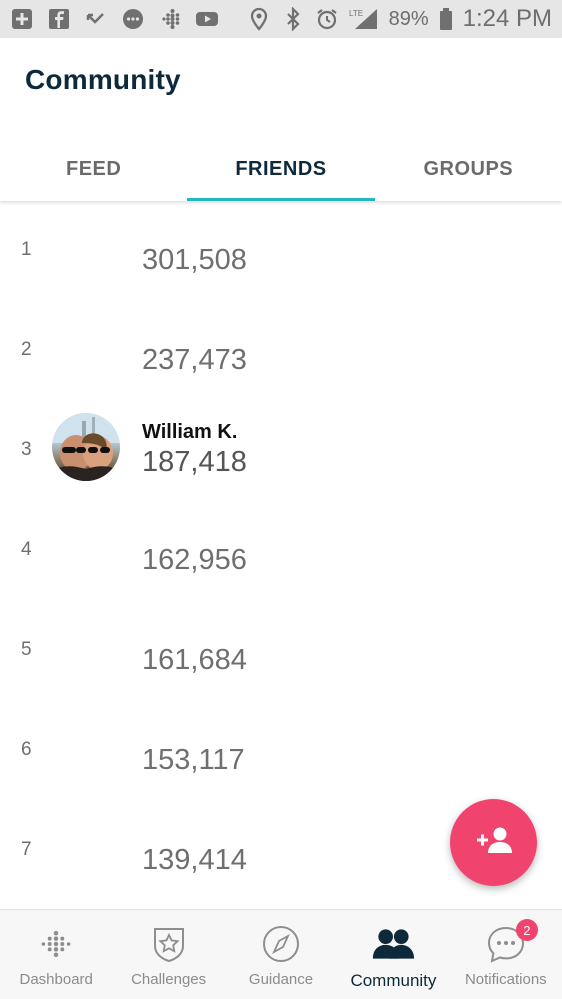 This screenshot has width=562, height=999. Describe the element at coordinates (26, 549) in the screenshot. I see `rank-number: 4` at that location.